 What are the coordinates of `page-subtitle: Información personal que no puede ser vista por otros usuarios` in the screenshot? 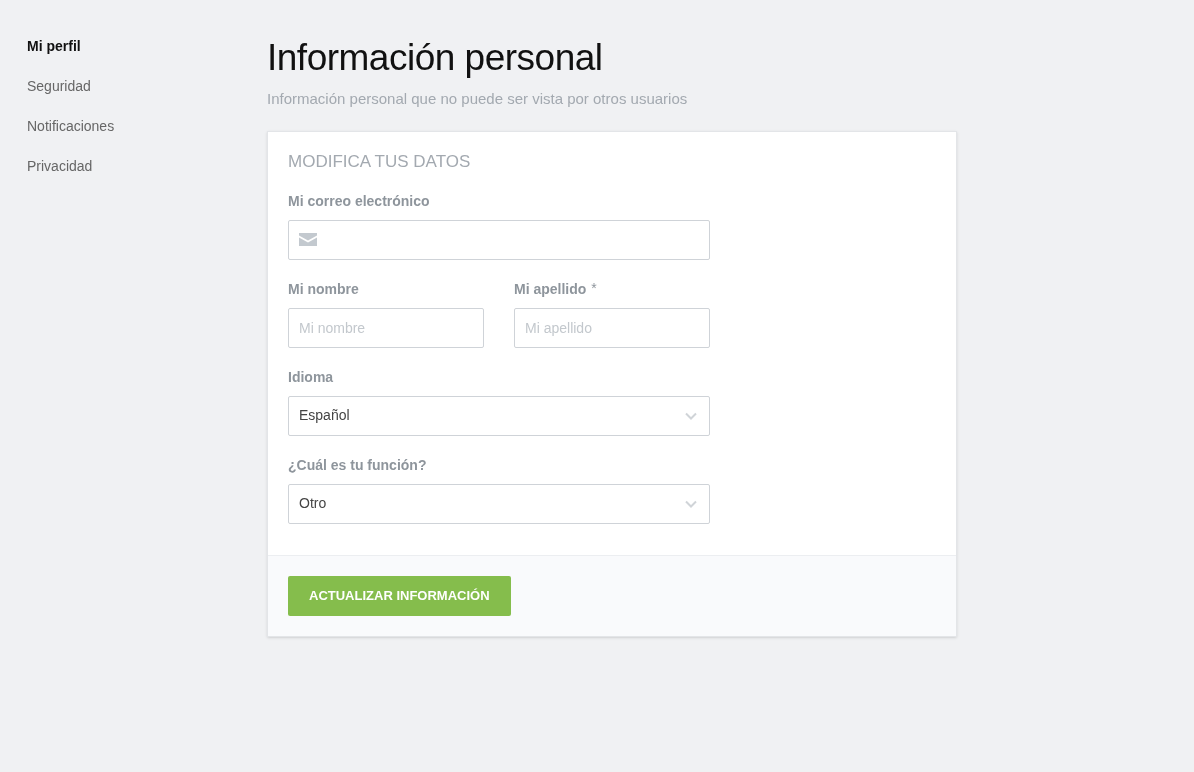 It's located at (478, 99).